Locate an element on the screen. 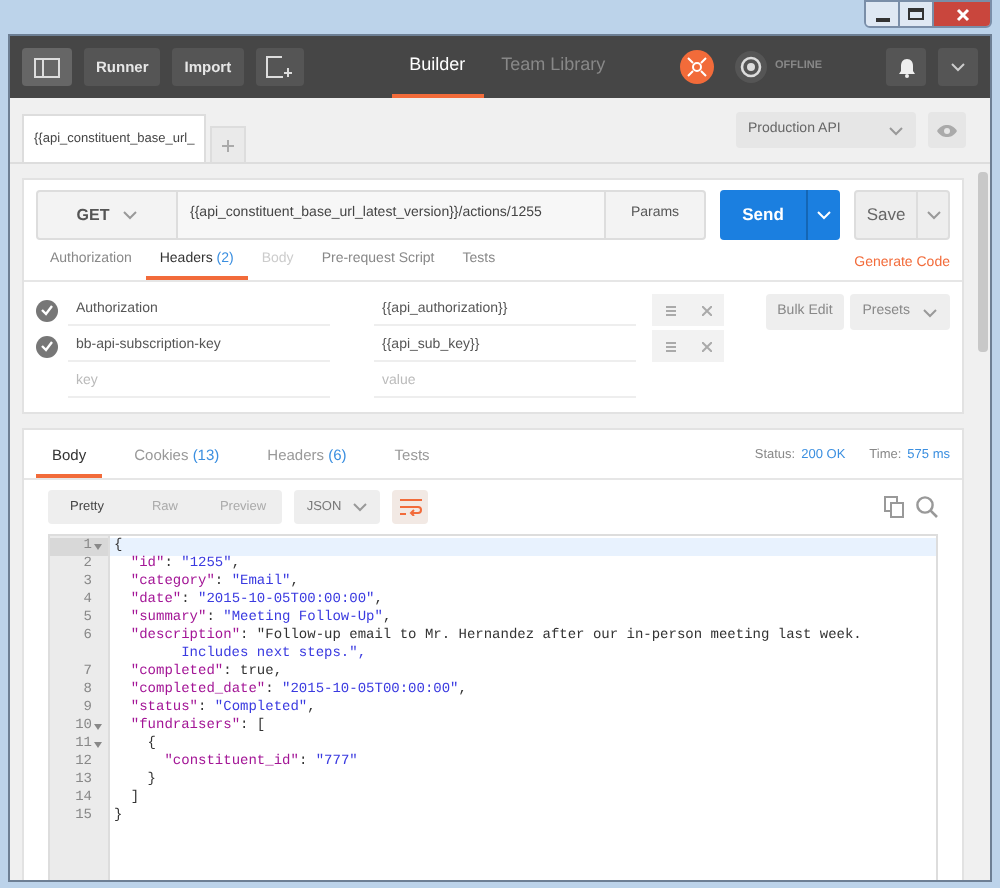 Image resolution: width=1000 pixels, height=888 pixels. sidebar-icon is located at coordinates (47, 67).